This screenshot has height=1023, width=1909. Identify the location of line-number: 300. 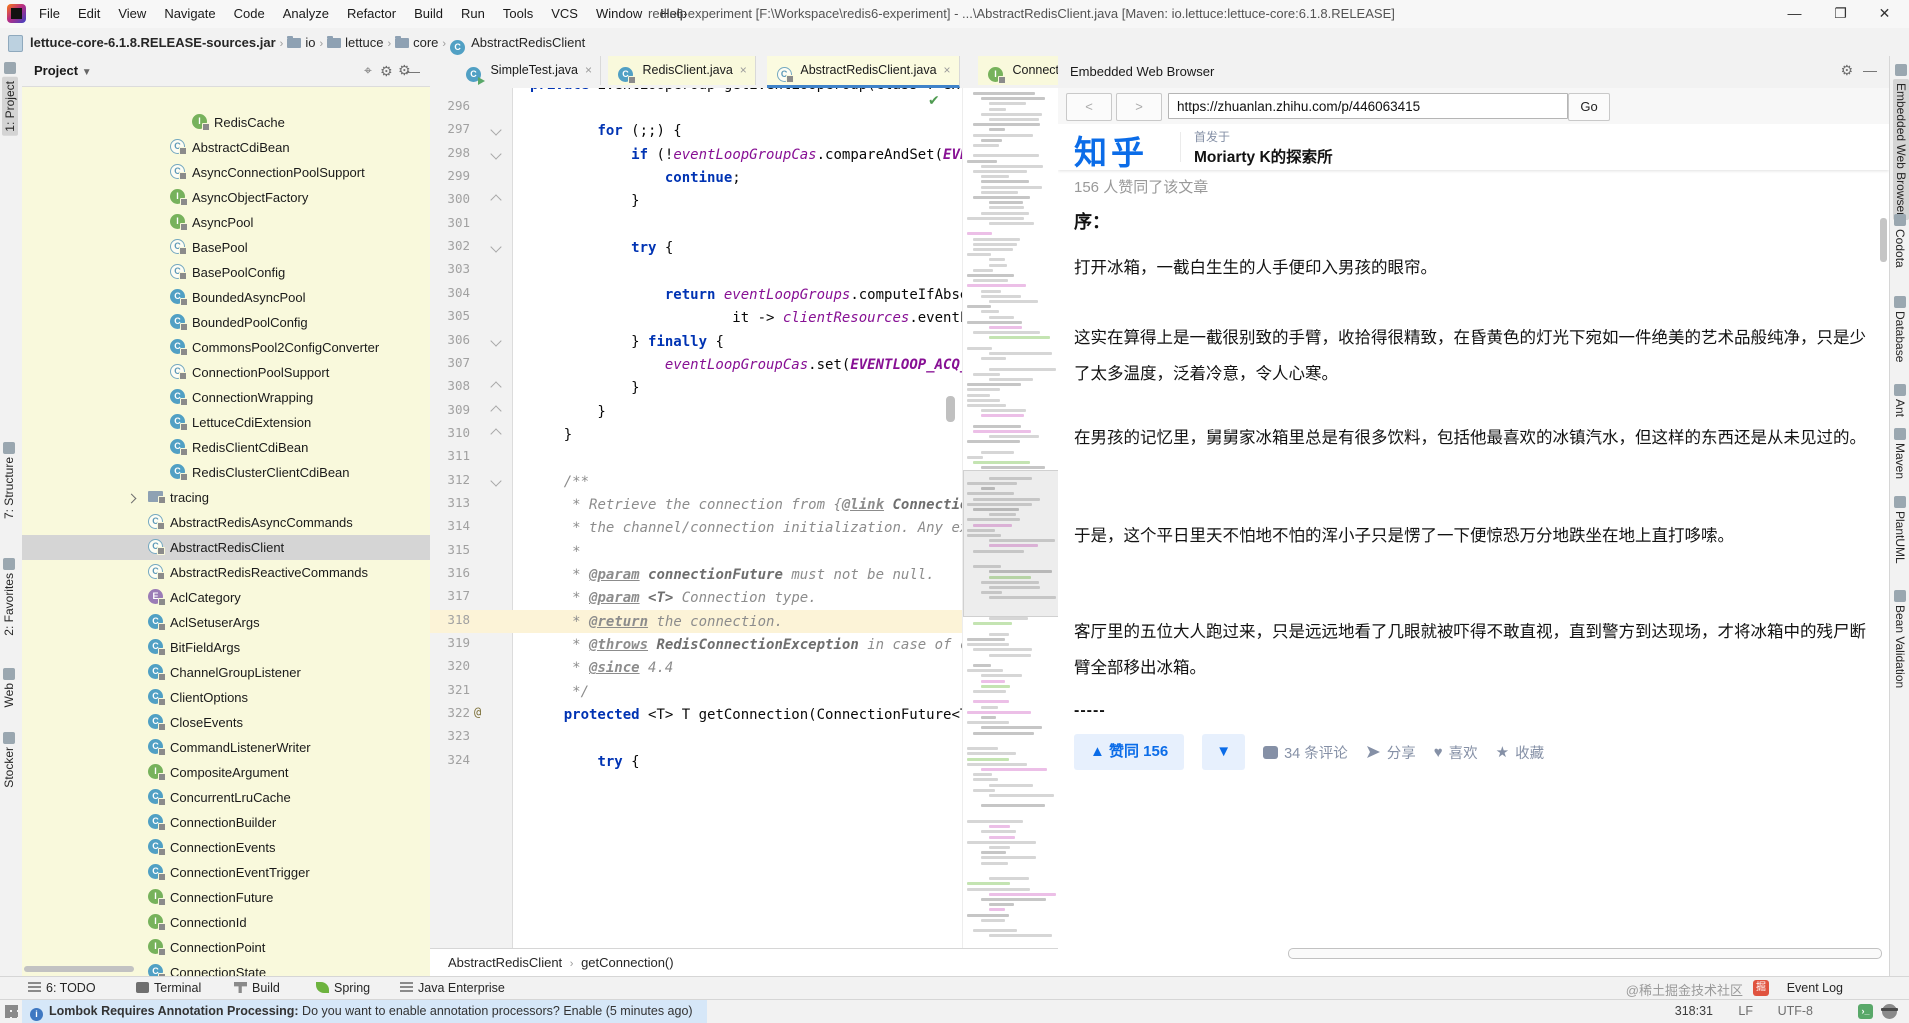
(450, 198).